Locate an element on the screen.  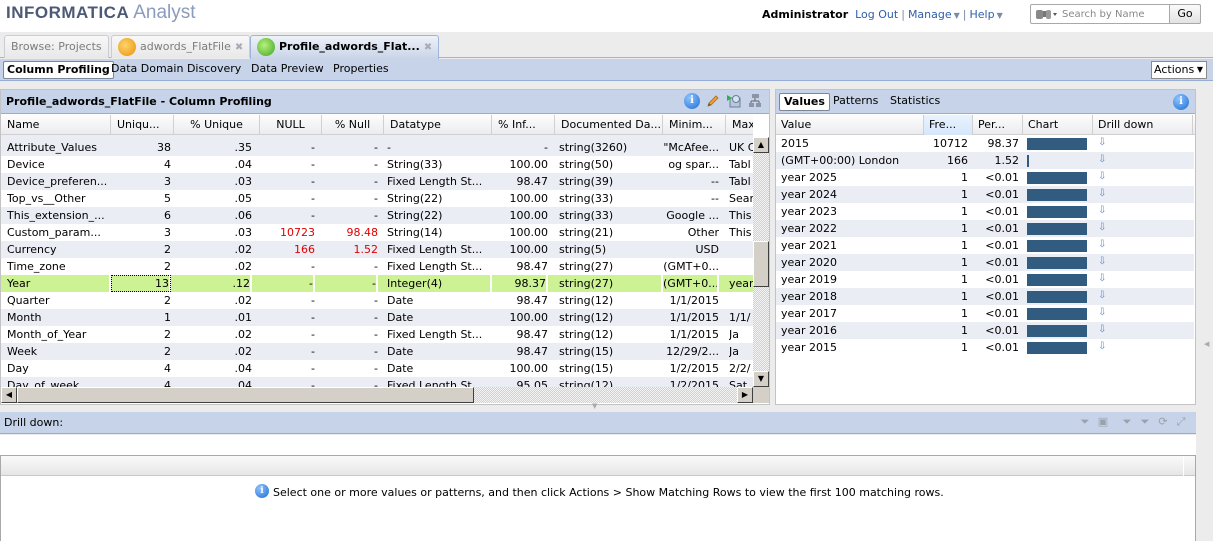
value-row: year 2015 1 <0.01 ⇩ is located at coordinates (985, 347).